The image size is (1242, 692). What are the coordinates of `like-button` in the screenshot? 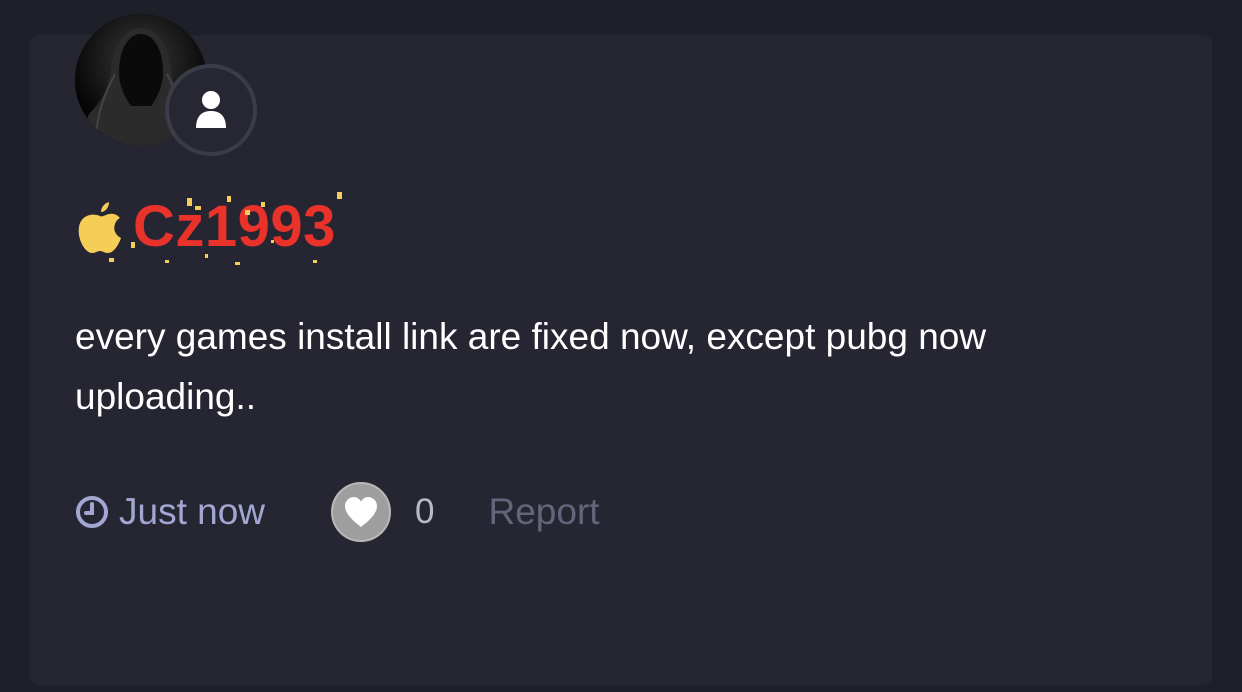 It's located at (361, 512).